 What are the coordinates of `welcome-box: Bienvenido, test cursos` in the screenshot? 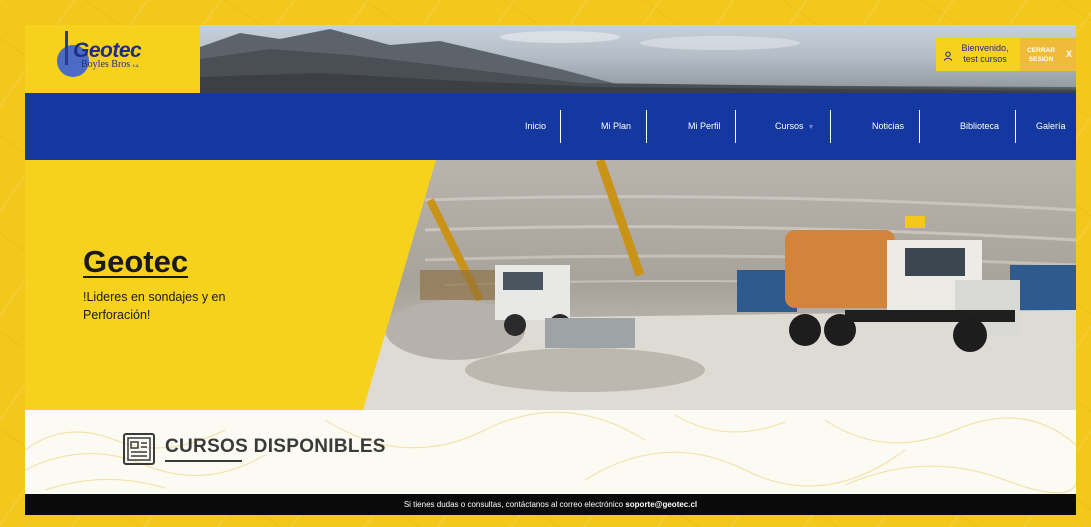 It's located at (978, 54).